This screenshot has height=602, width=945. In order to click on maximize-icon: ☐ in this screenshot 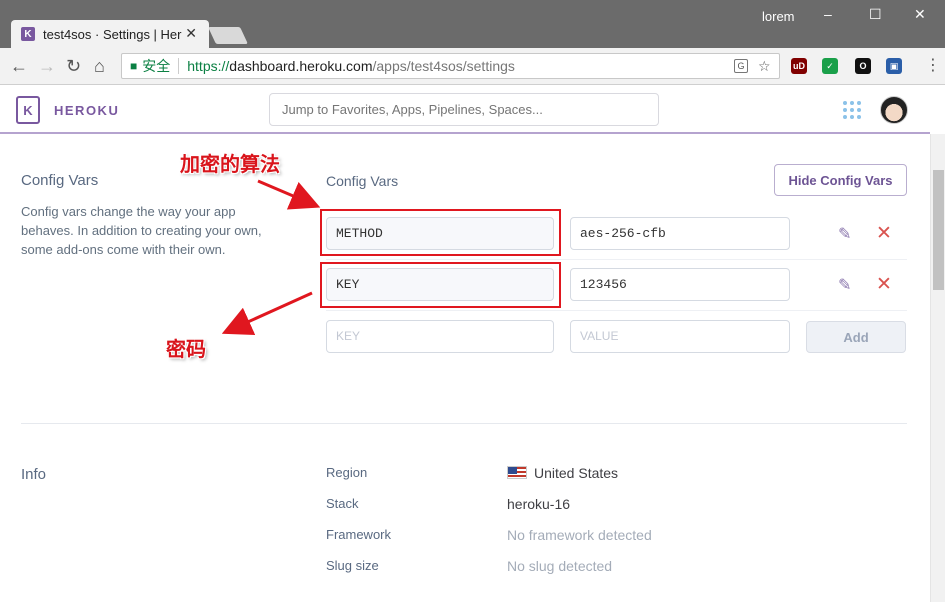, I will do `click(875, 14)`.